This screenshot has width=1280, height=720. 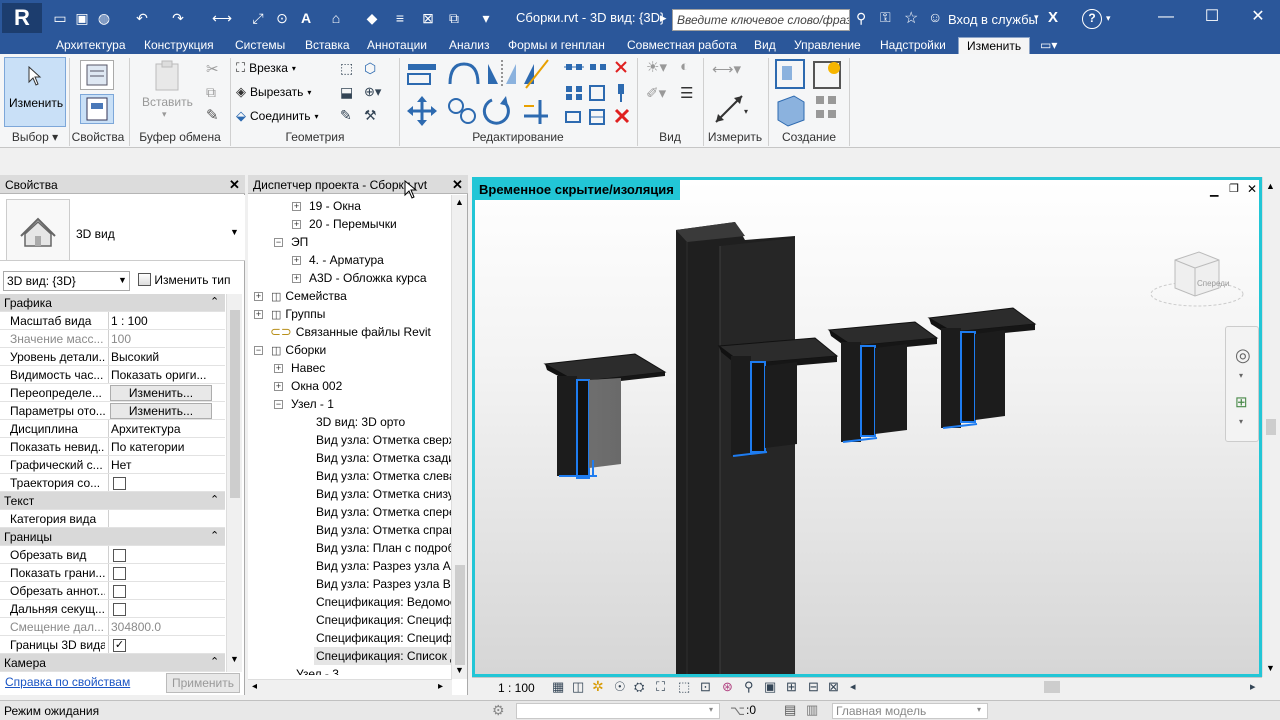 I want to click on paste-button: Вставить ▾, so click(x=167, y=93).